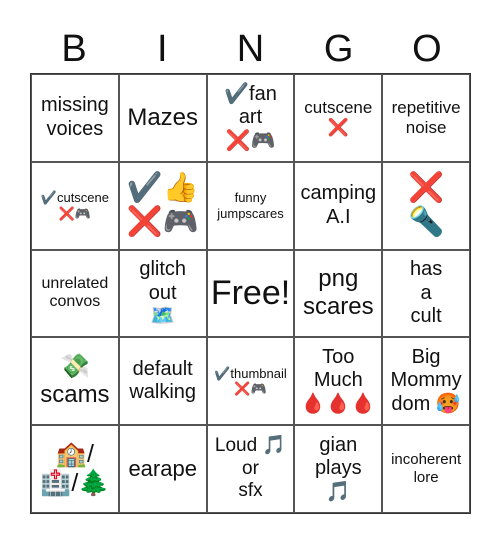 This screenshot has width=500, height=544. What do you see at coordinates (250, 205) in the screenshot?
I see `bingo-cell: funny jumpscares` at bounding box center [250, 205].